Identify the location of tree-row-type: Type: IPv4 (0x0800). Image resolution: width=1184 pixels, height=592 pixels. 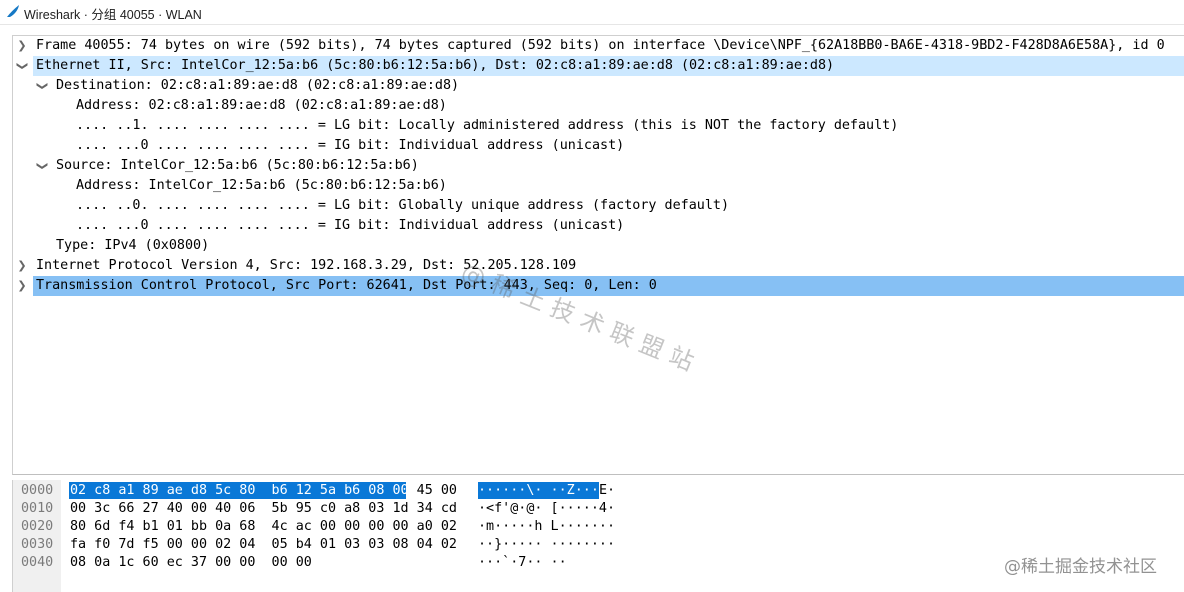
(598, 246).